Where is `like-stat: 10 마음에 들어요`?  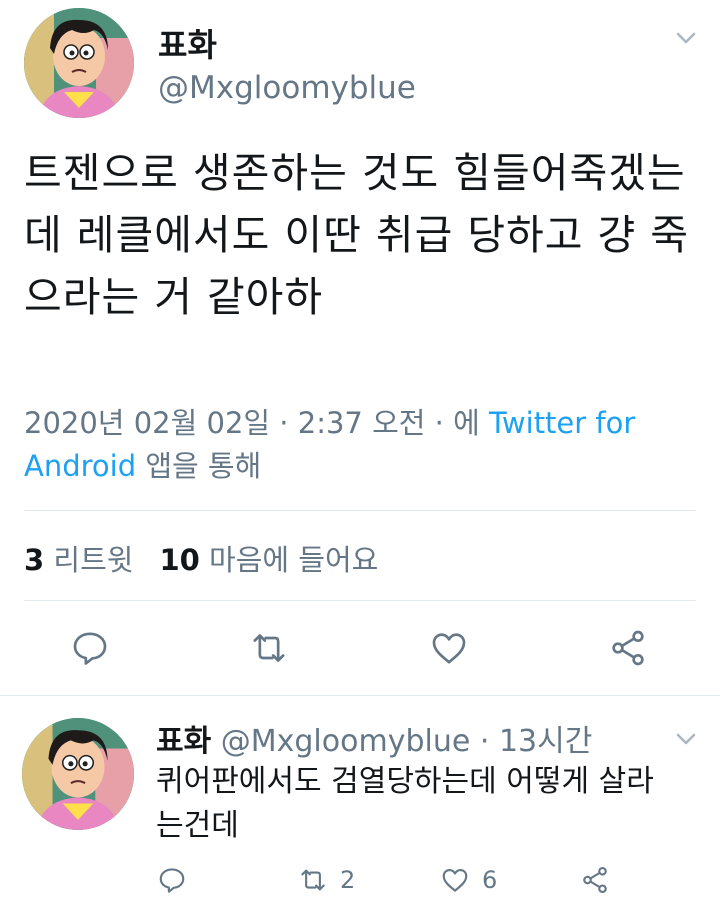 like-stat: 10 마음에 들어요 is located at coordinates (268, 560).